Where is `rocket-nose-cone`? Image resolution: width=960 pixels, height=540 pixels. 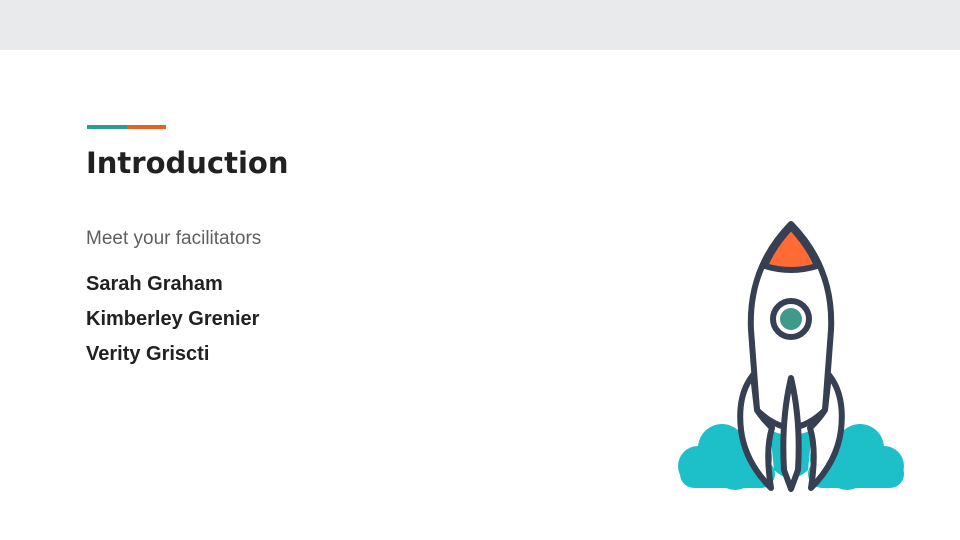
rocket-nose-cone is located at coordinates (791, 248).